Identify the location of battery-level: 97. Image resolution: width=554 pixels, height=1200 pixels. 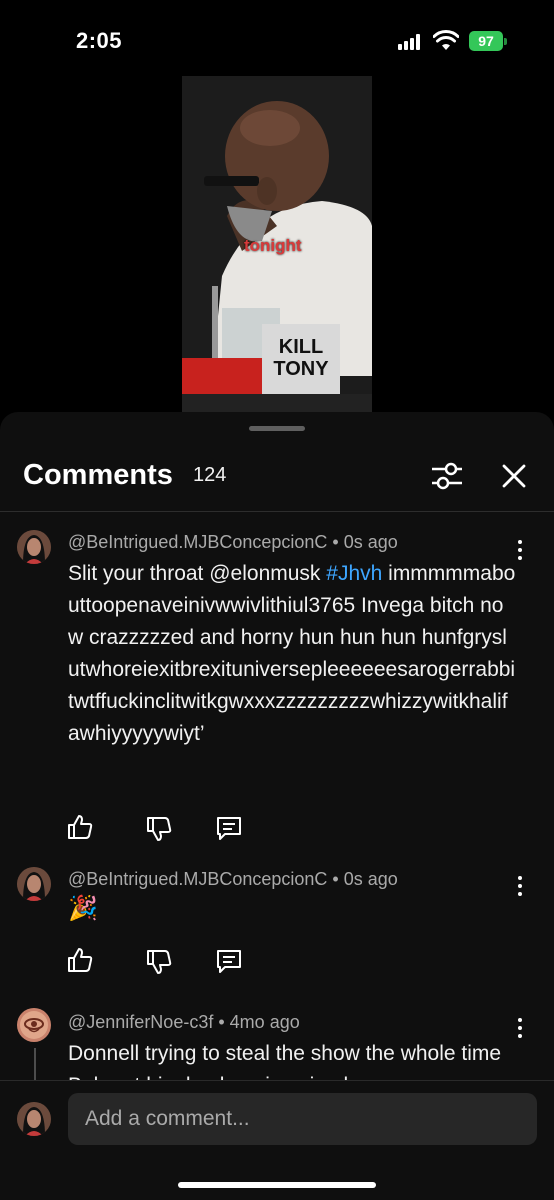
(486, 41).